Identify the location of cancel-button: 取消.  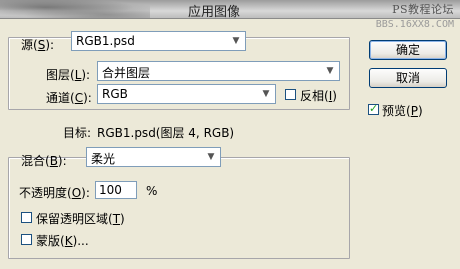
(408, 78).